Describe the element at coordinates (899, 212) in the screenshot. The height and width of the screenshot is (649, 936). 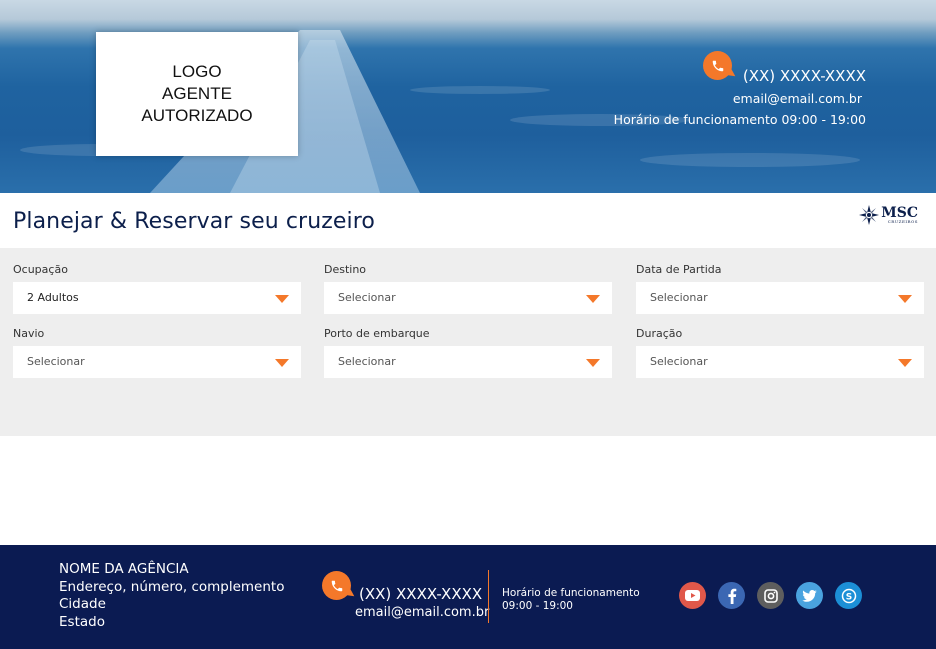
I see `msc-brand: MSC` at that location.